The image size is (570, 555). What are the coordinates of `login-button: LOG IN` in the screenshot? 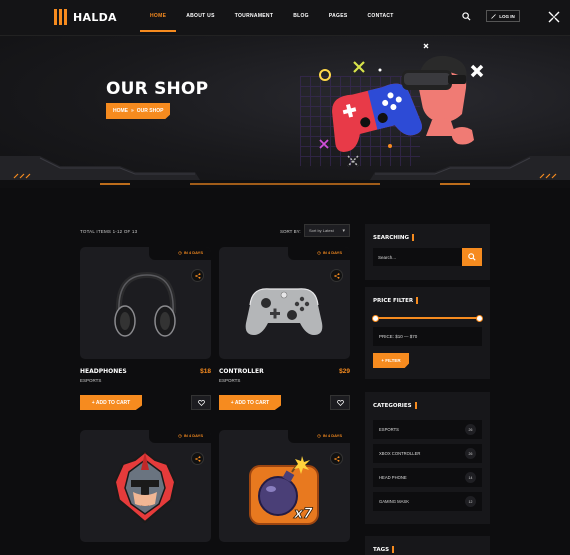 It's located at (503, 16).